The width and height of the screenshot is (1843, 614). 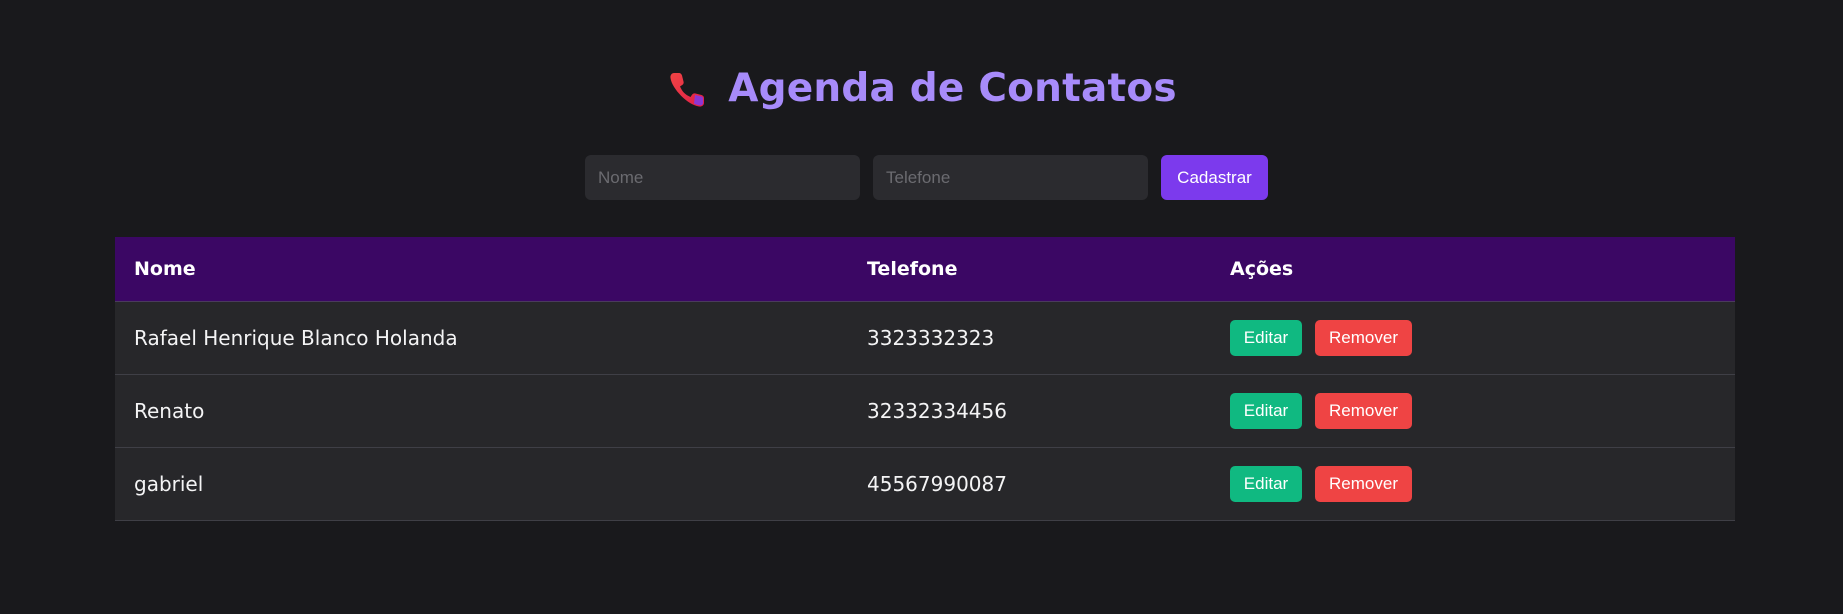 I want to click on page-header: Agenda de Contatos, so click(x=921, y=88).